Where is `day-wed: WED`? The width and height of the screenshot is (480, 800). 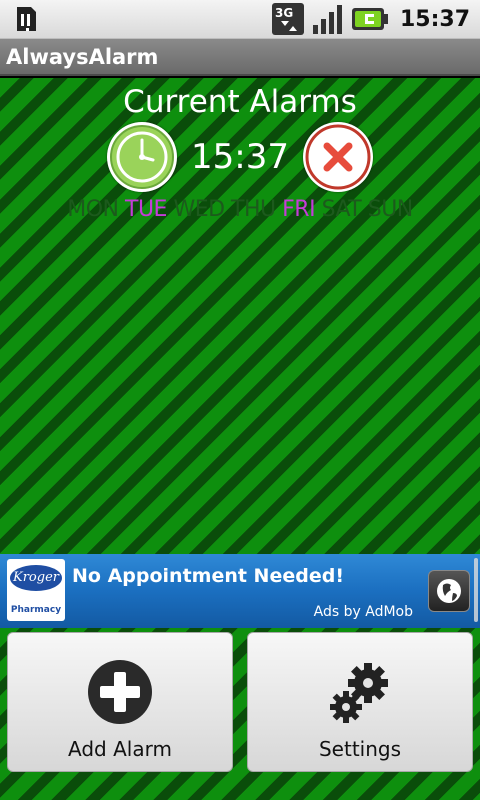 day-wed: WED is located at coordinates (199, 209).